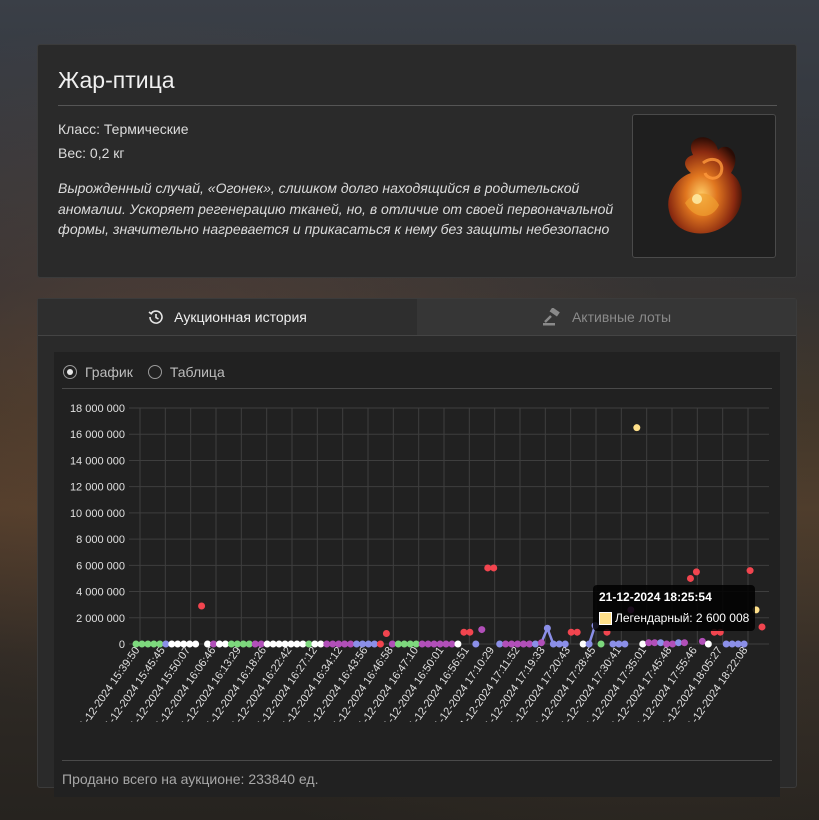 Image resolution: width=819 pixels, height=820 pixels. What do you see at coordinates (605, 618) in the screenshot?
I see `tooltip-swatch` at bounding box center [605, 618].